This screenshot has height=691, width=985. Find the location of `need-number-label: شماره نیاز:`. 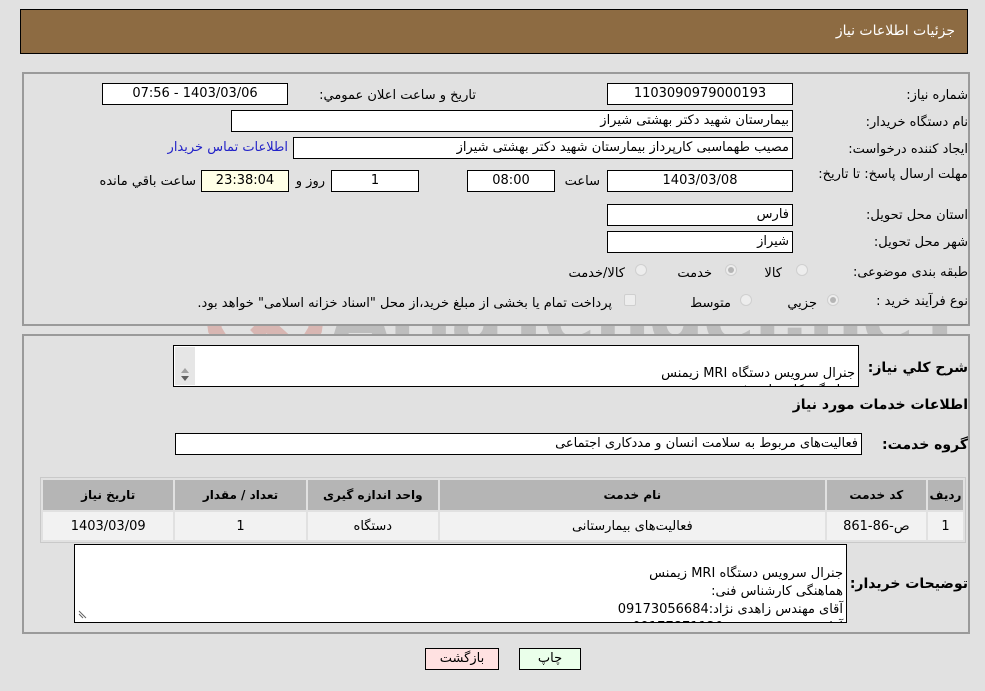

need-number-label: شماره نیاز: is located at coordinates (937, 95).